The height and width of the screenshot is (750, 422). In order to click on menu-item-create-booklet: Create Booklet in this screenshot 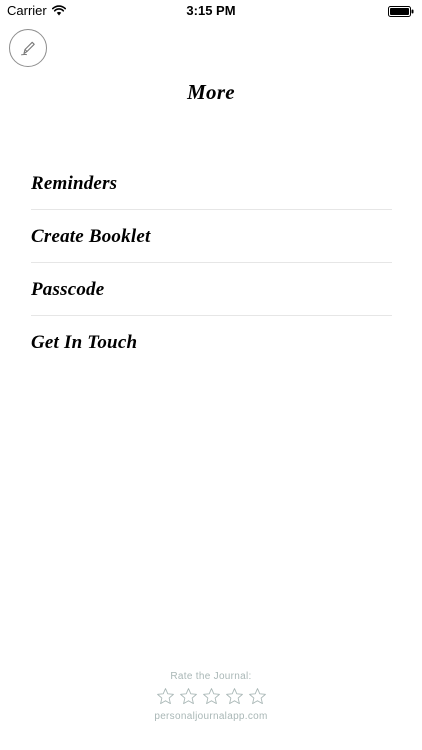, I will do `click(211, 236)`.